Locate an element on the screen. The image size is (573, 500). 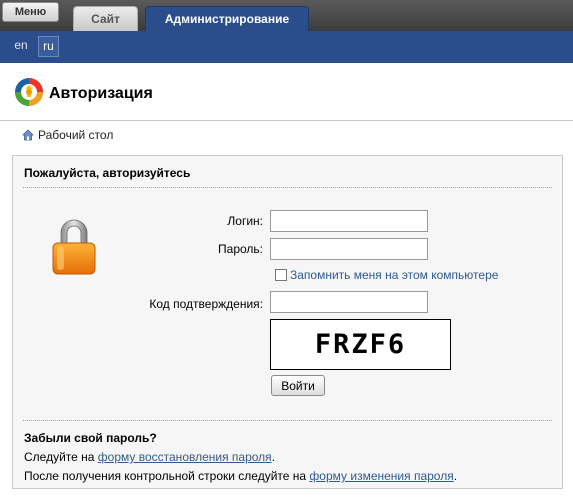
captcha-text: FRZF6 is located at coordinates (360, 344).